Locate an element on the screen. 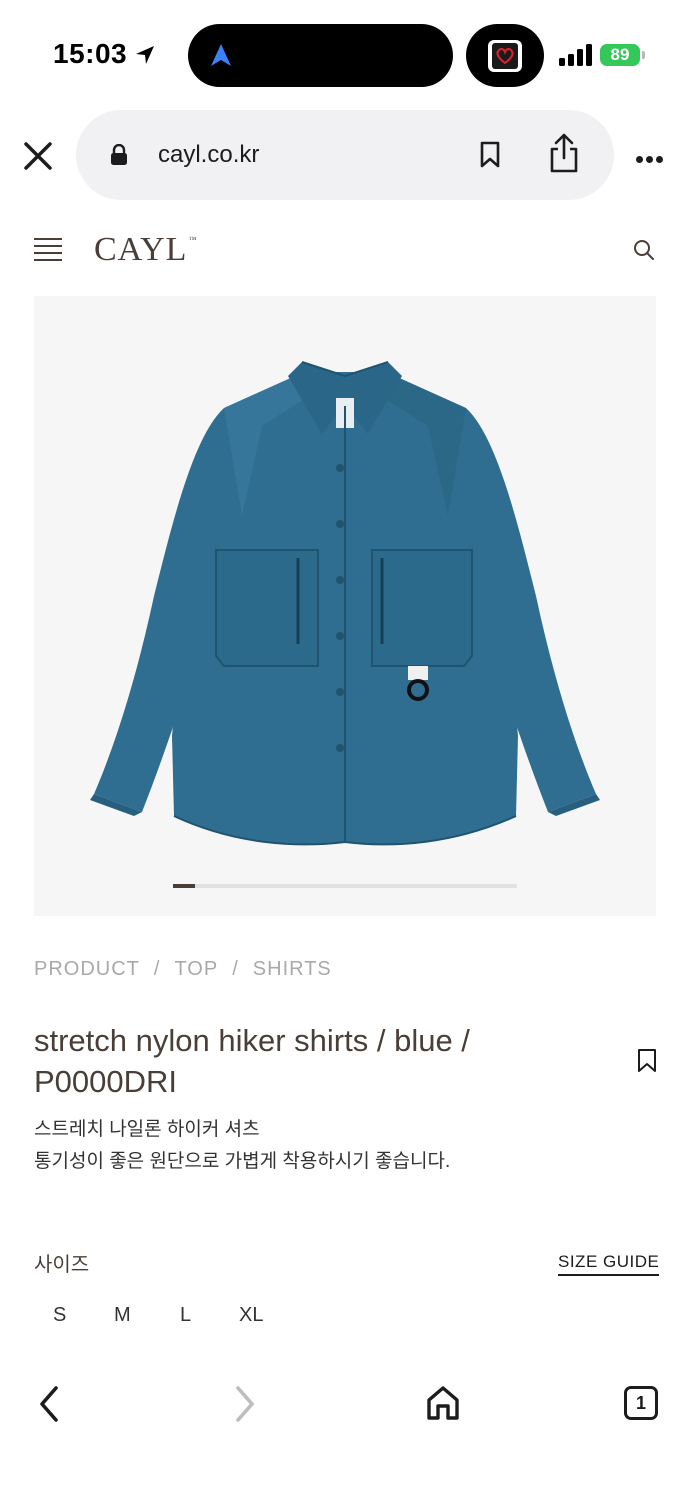  size-option-m: M is located at coordinates (122, 1315).